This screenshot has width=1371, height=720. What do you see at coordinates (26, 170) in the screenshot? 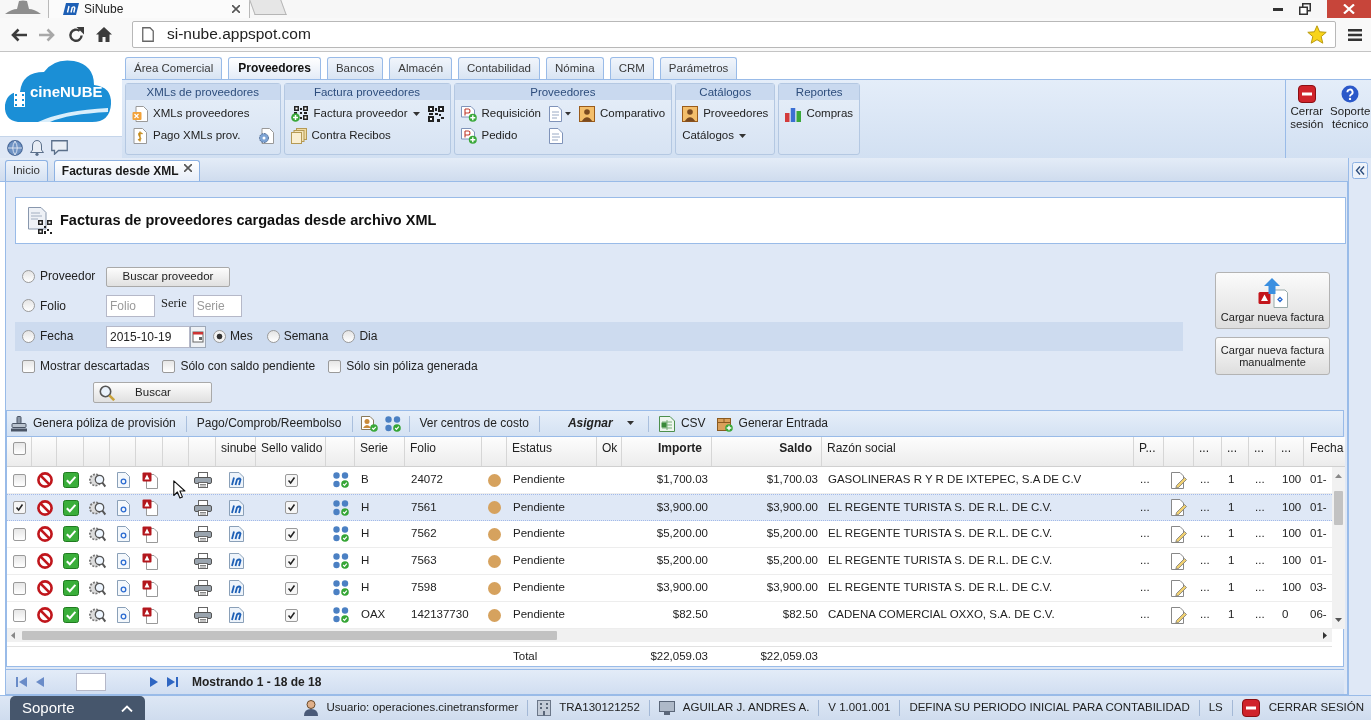
I see `document-tab: Inicio` at bounding box center [26, 170].